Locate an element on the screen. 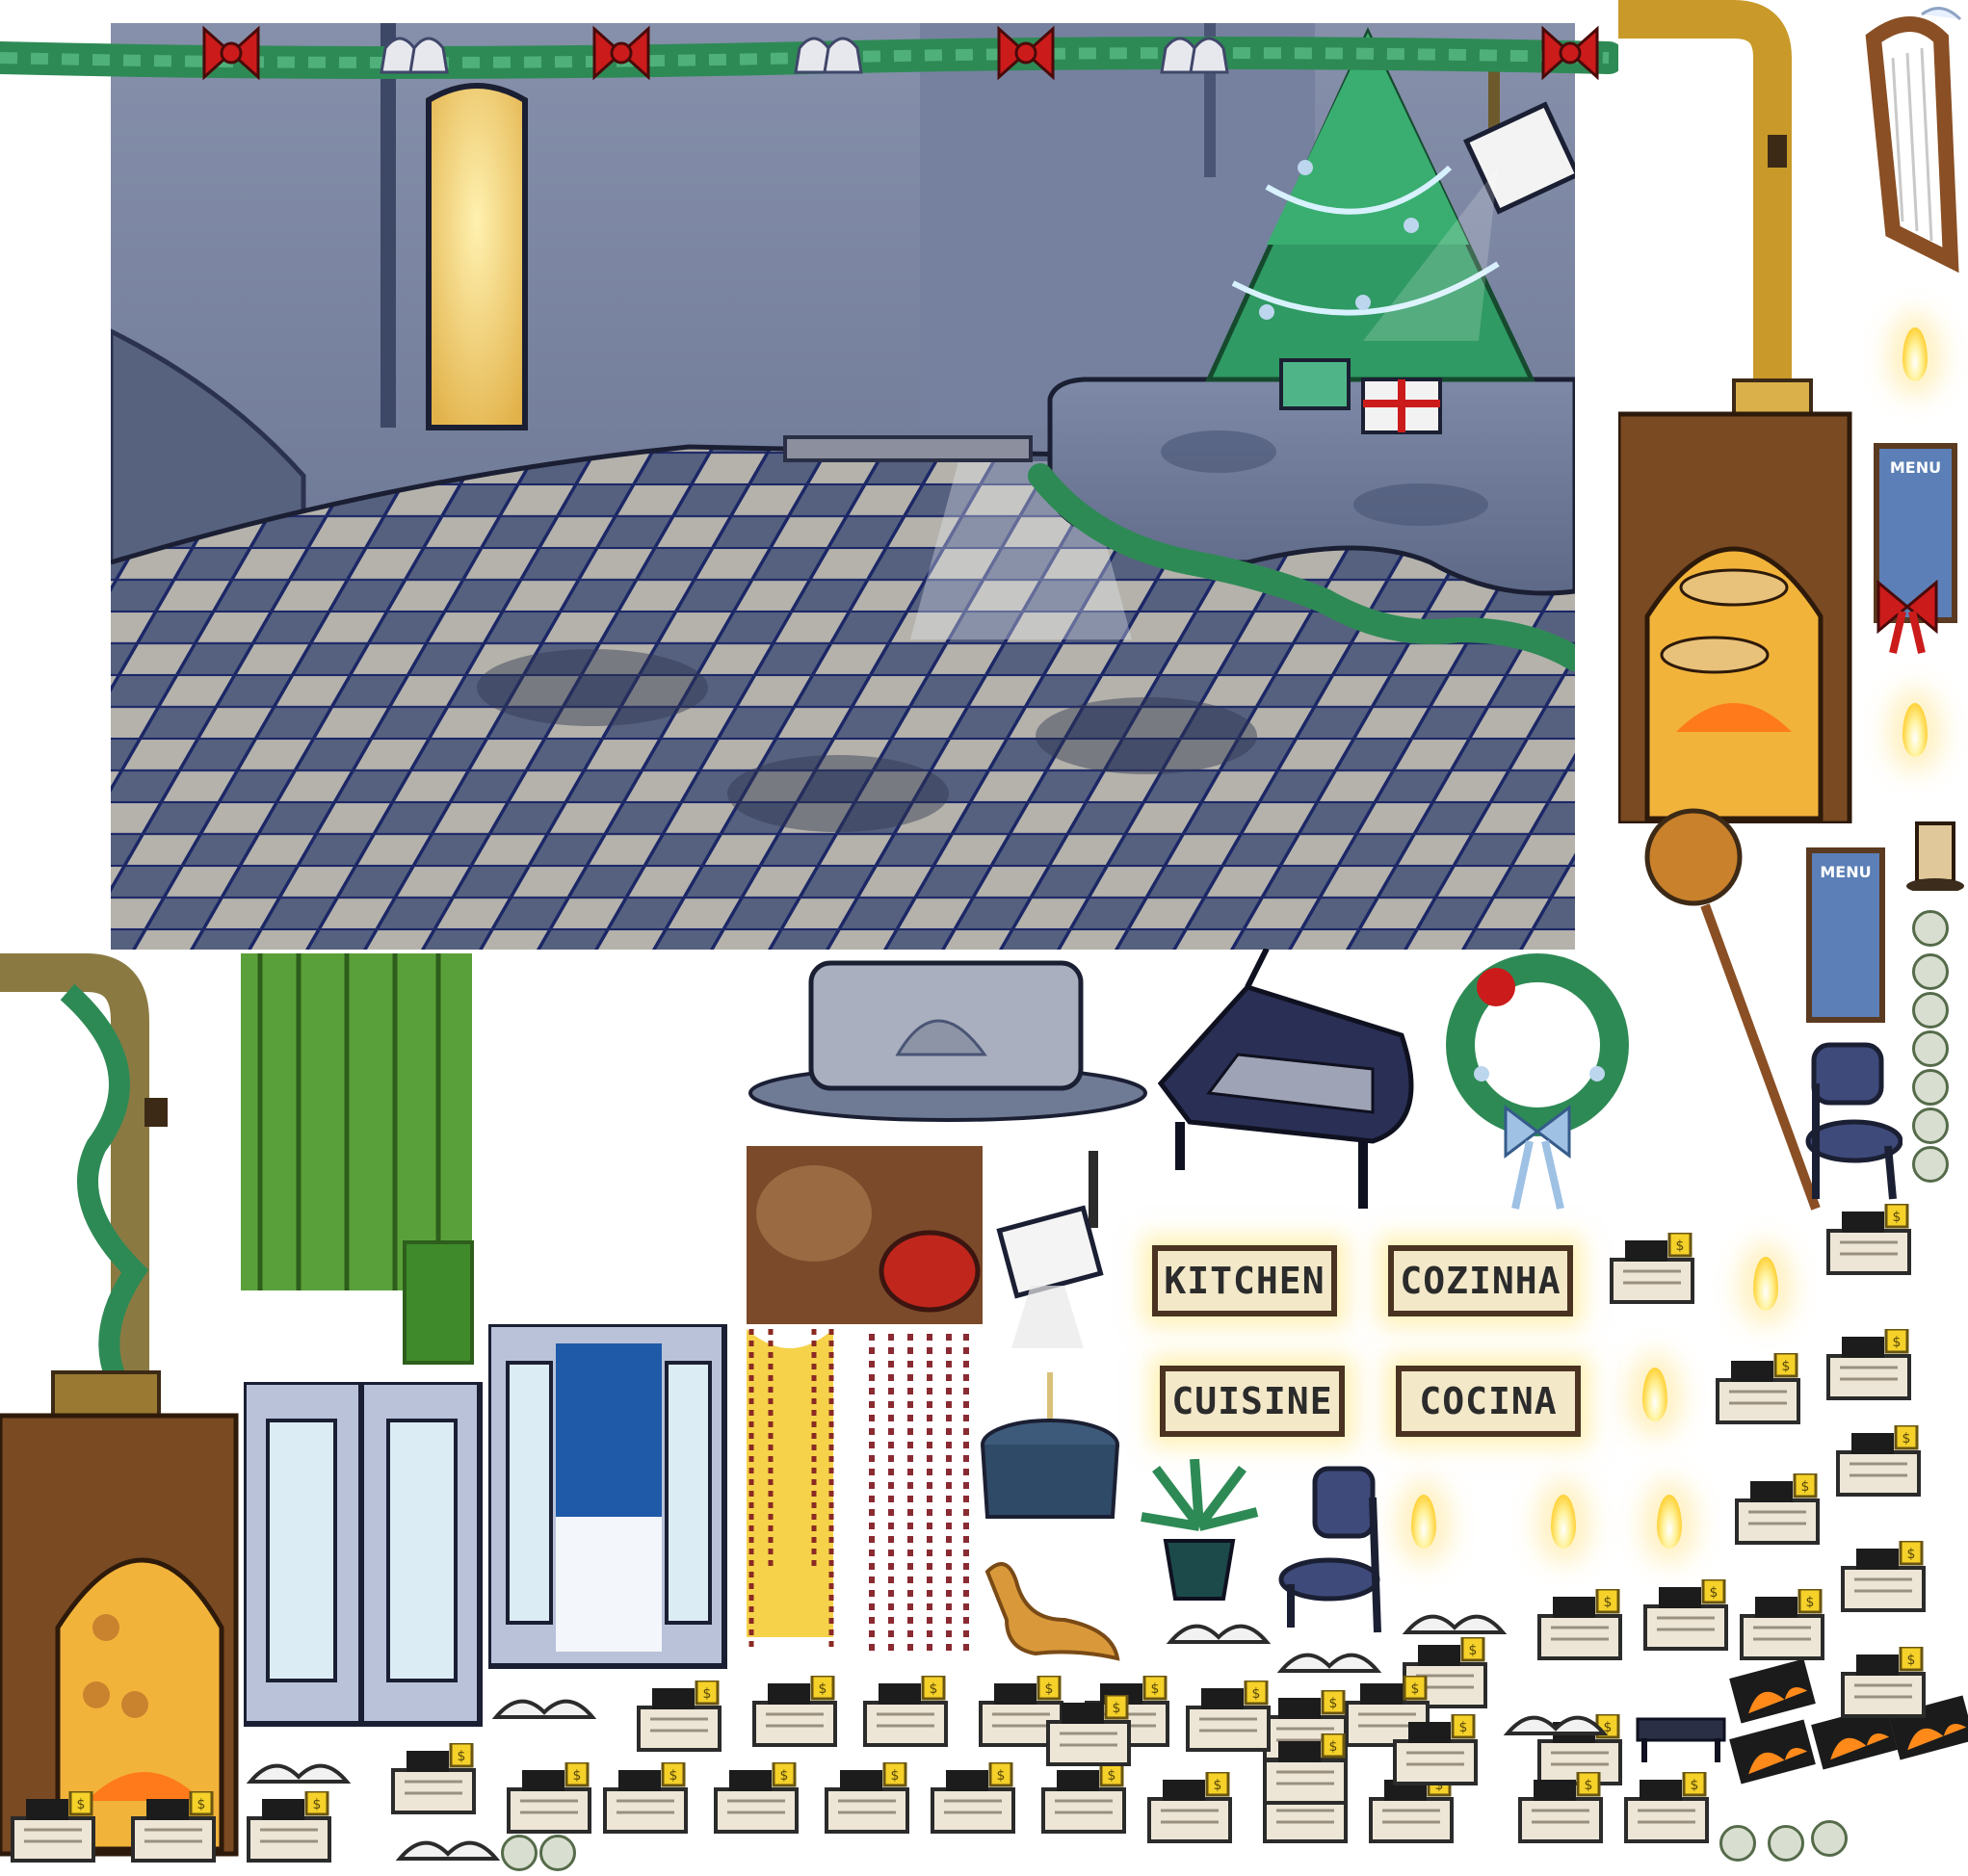 This screenshot has height=1876, width=1968. curtain-sprite is located at coordinates (357, 1159).